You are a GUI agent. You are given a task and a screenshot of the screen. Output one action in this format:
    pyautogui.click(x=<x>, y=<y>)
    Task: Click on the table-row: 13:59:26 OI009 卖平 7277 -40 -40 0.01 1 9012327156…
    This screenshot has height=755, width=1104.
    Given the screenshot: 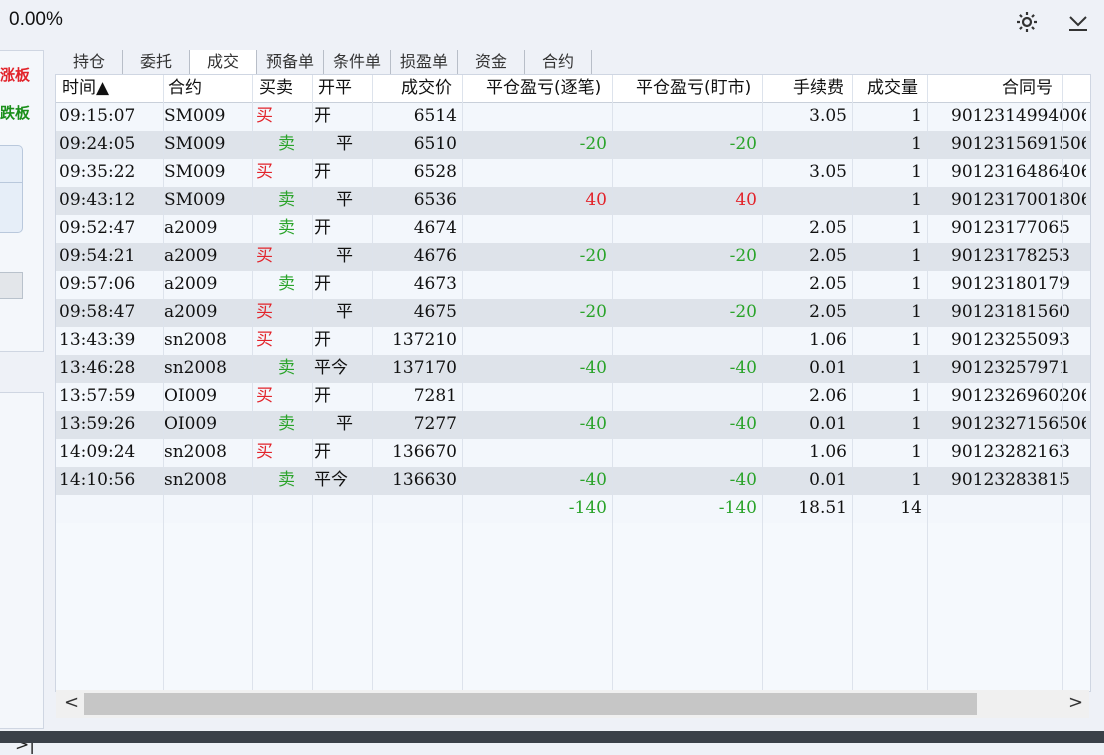 What is the action you would take?
    pyautogui.click(x=573, y=425)
    